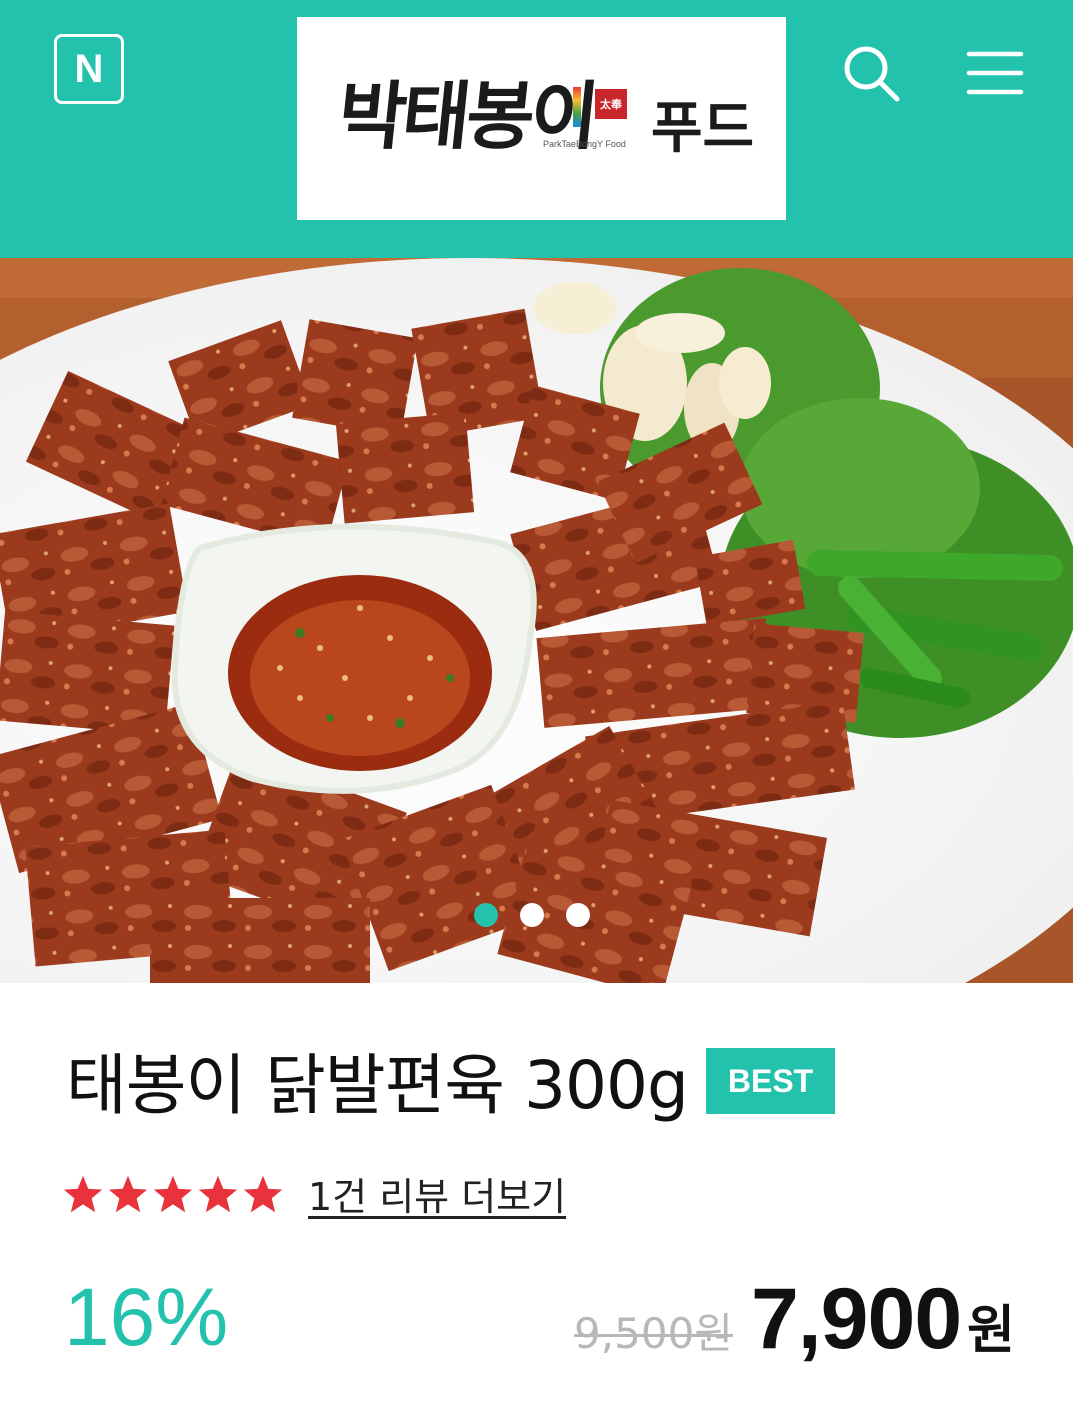  I want to click on logo-color-bar, so click(577, 107).